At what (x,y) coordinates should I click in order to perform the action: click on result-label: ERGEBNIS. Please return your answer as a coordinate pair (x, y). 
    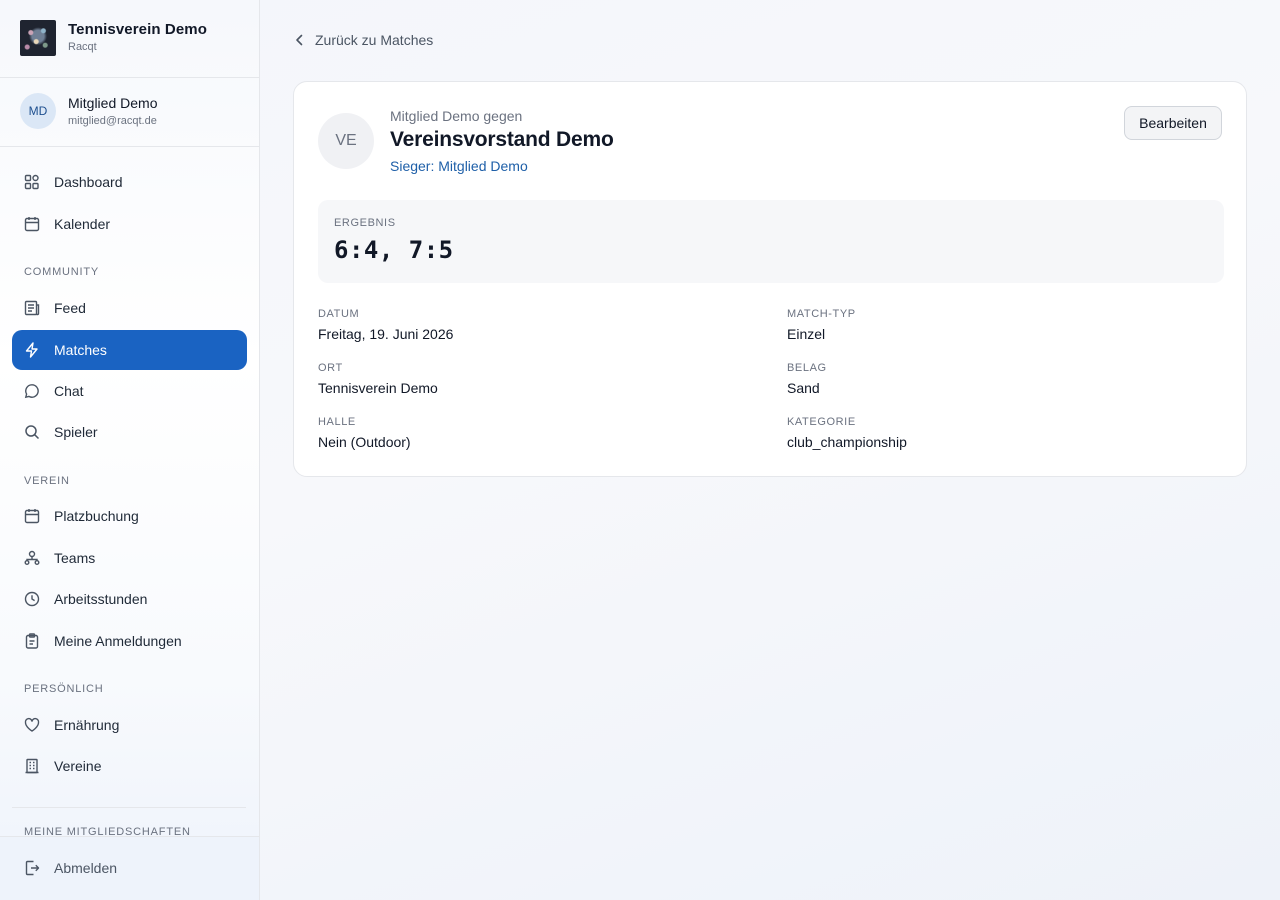
    Looking at the image, I should click on (365, 223).